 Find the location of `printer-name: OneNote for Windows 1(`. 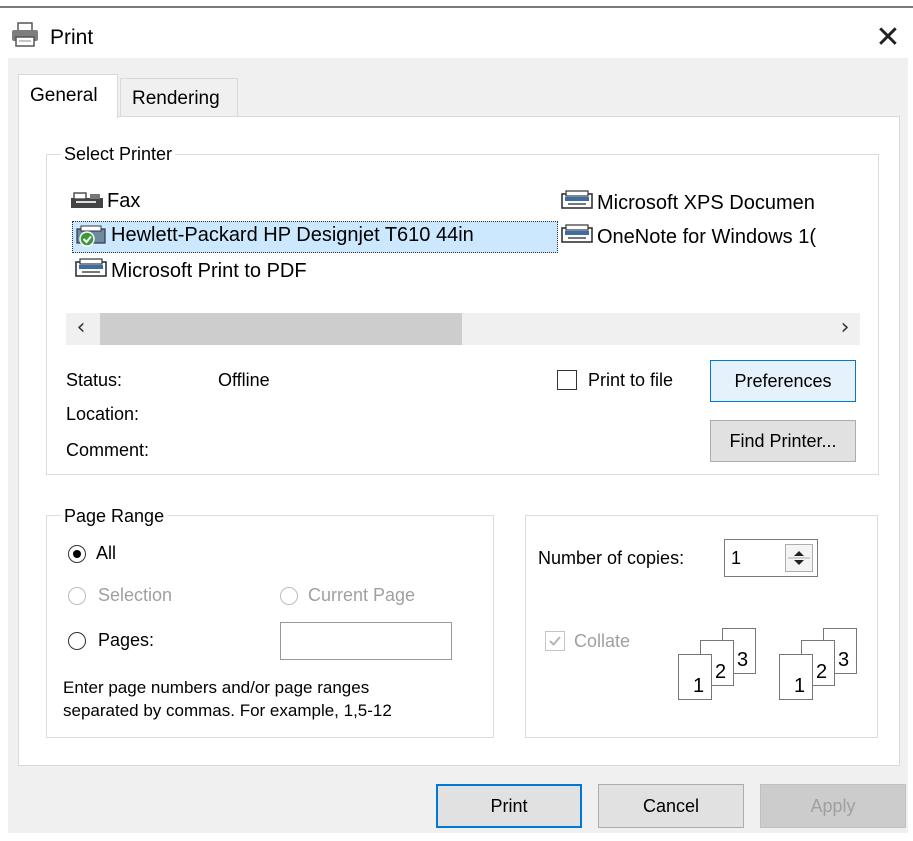

printer-name: OneNote for Windows 1( is located at coordinates (706, 237).